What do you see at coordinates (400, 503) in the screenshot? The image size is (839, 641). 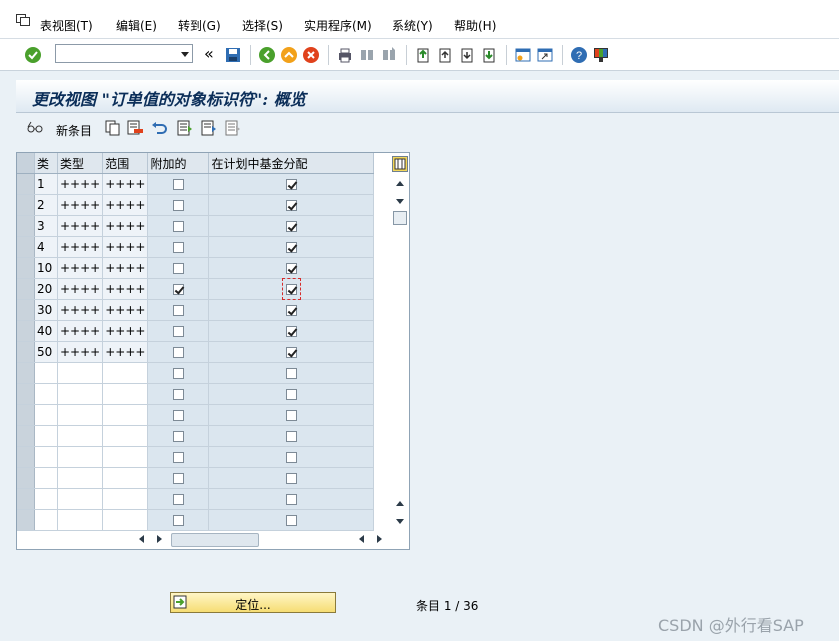 I see `scroll-page-up-icon` at bounding box center [400, 503].